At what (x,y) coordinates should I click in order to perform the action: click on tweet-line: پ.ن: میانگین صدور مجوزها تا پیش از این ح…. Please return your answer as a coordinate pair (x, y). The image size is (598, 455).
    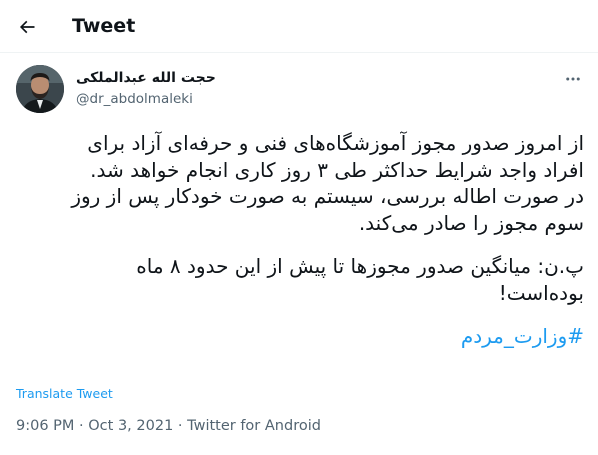
    Looking at the image, I should click on (360, 266).